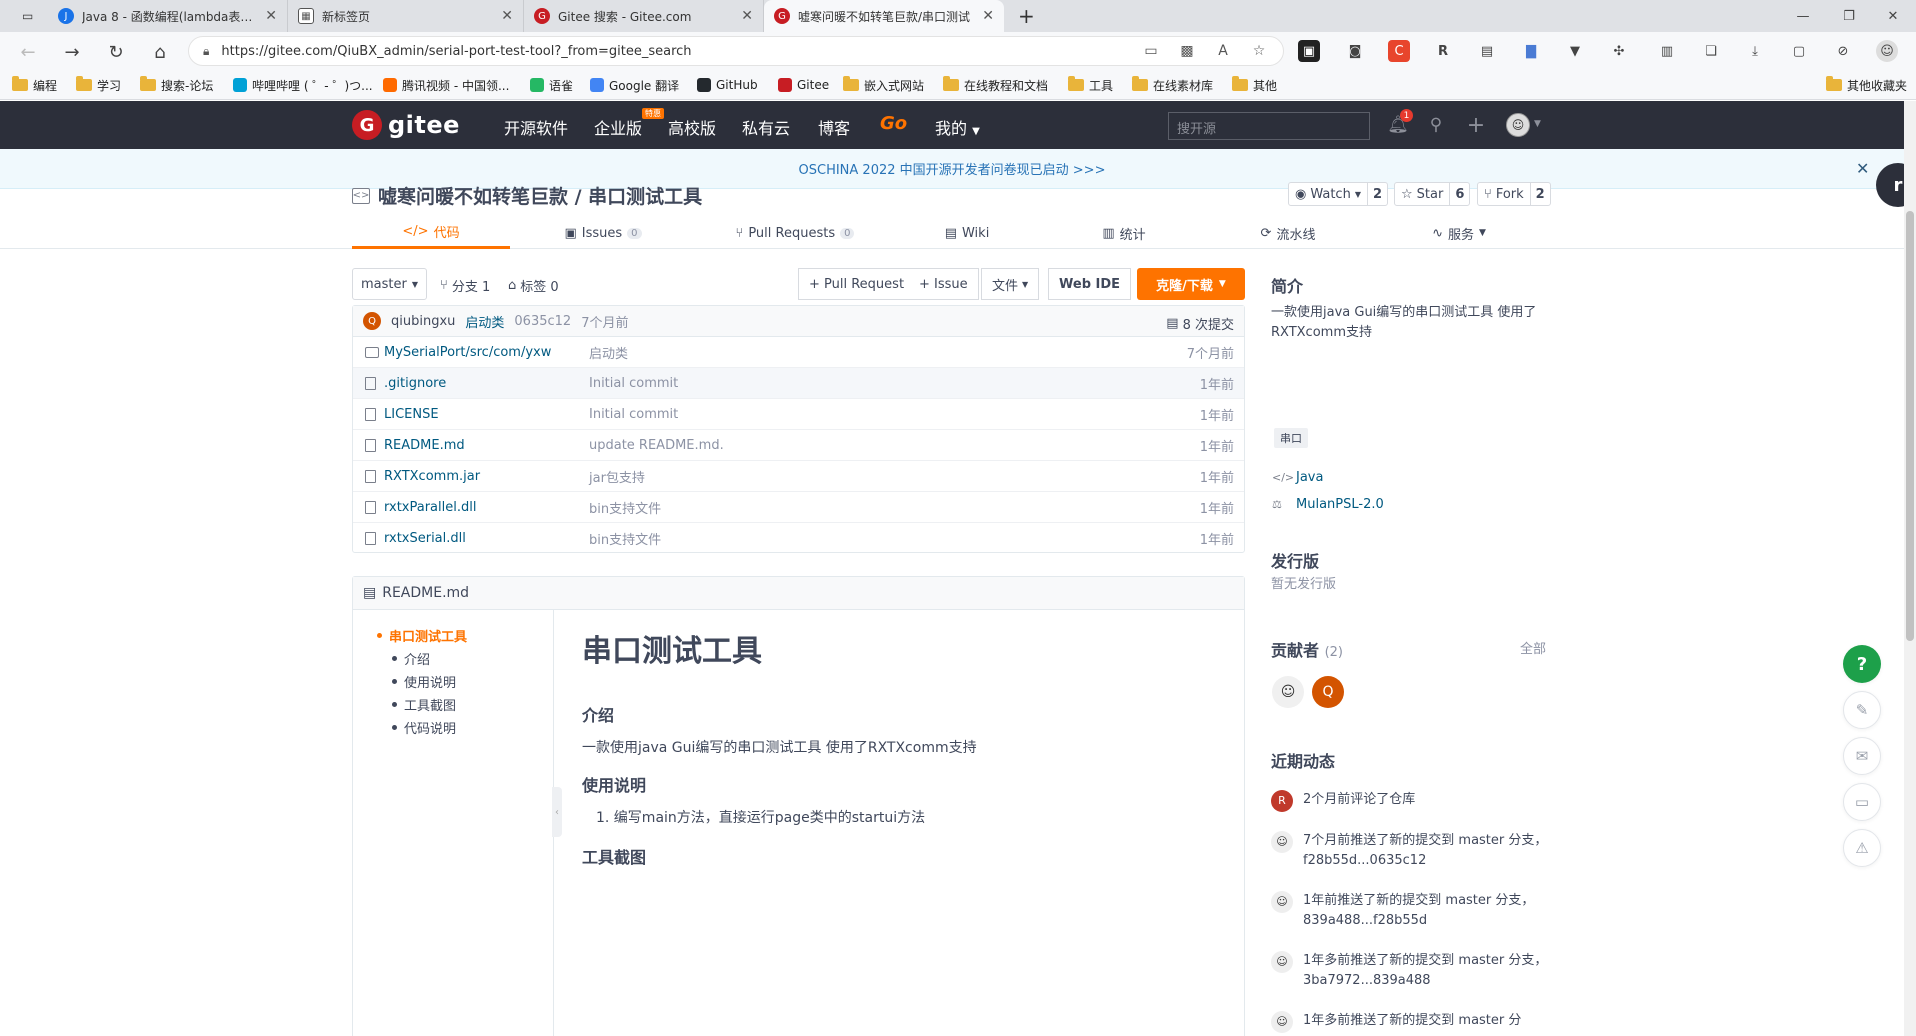  I want to click on language-link: </> Java, so click(1297, 477).